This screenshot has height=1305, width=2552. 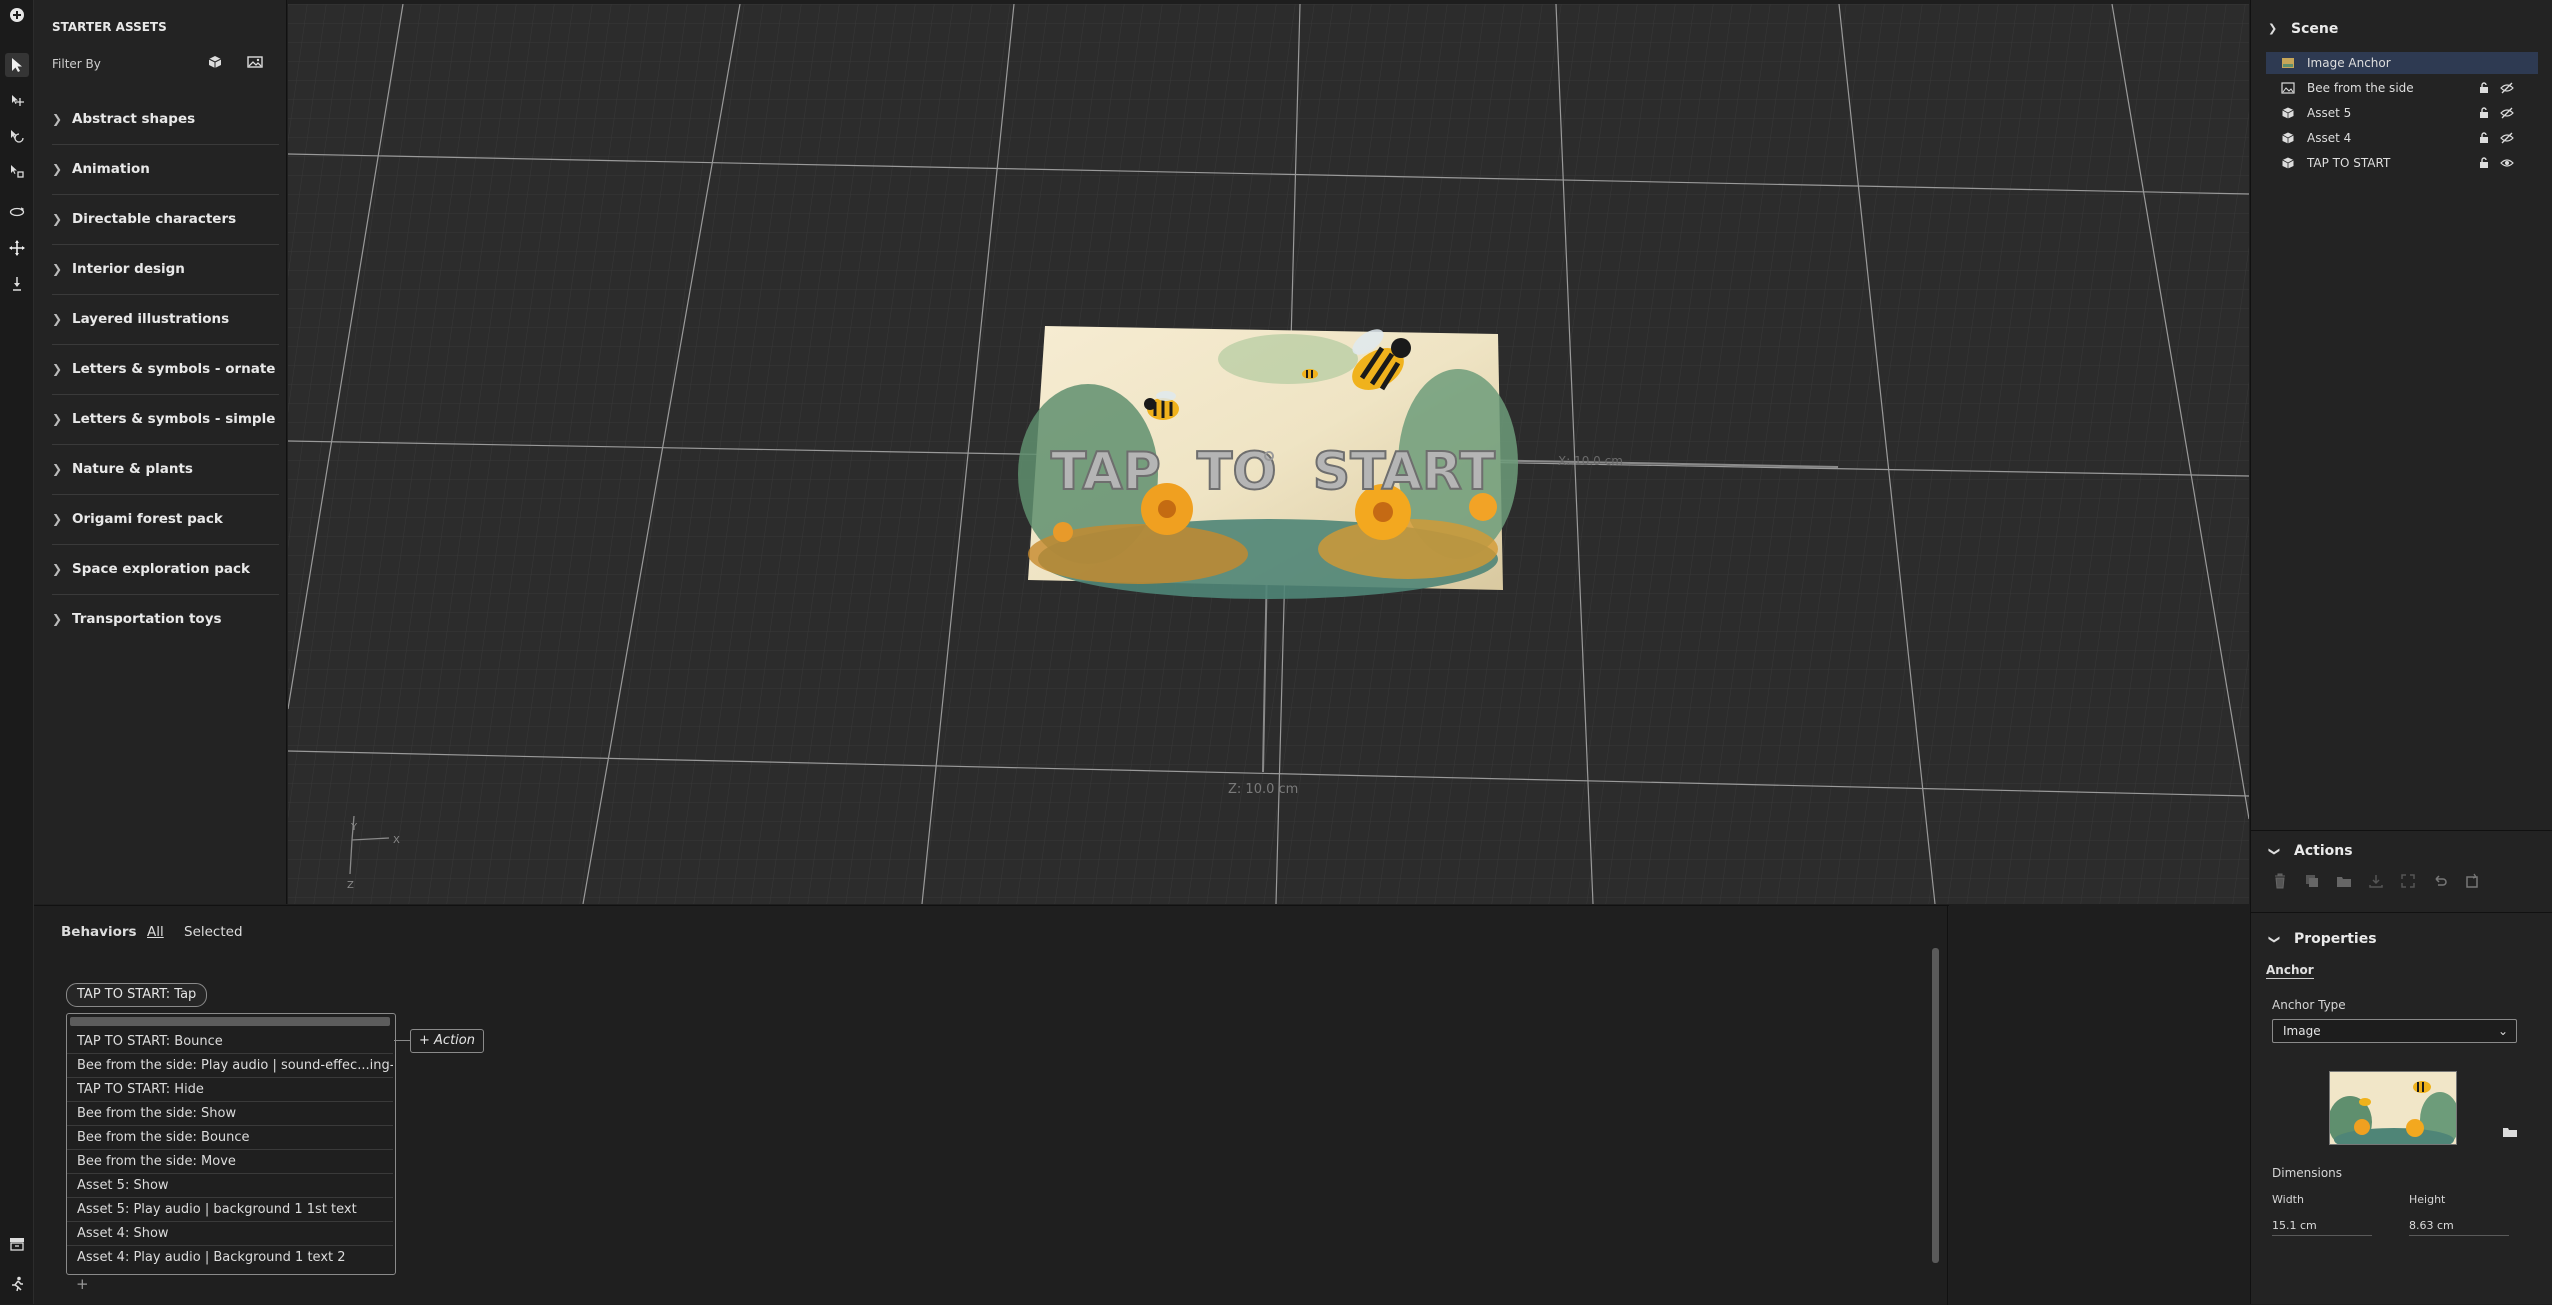 What do you see at coordinates (2307, 1173) in the screenshot?
I see `dimensions-label: Dimensions` at bounding box center [2307, 1173].